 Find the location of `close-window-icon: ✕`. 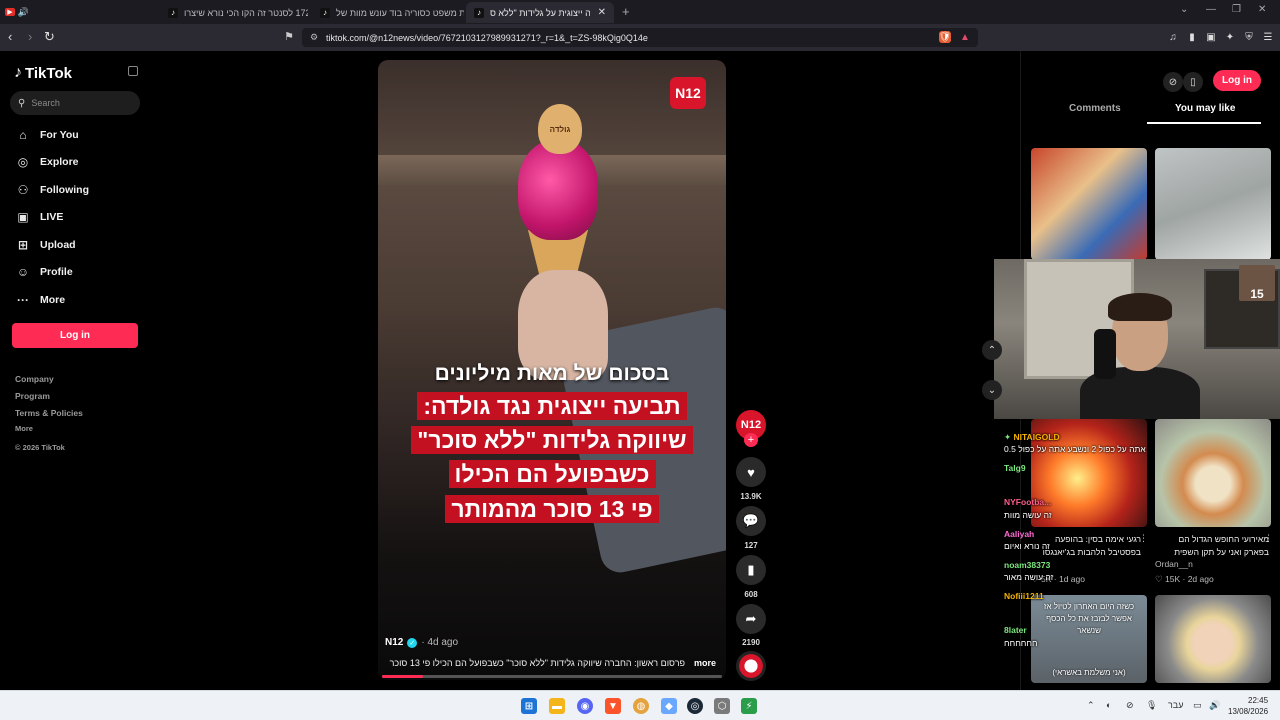

close-window-icon: ✕ is located at coordinates (1262, 9).